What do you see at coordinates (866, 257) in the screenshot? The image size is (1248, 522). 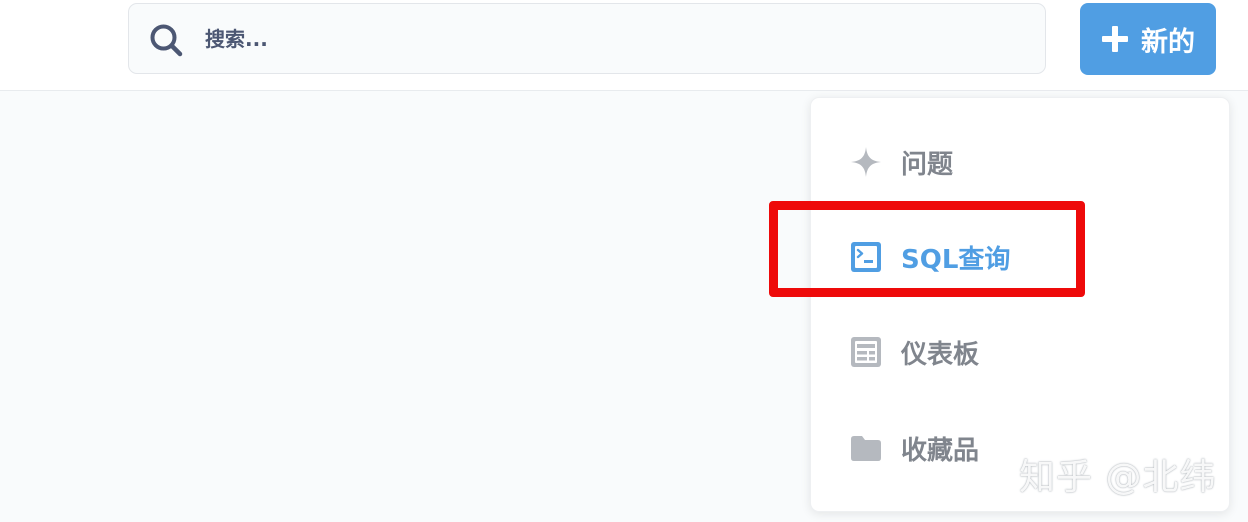 I see `terminal-icon` at bounding box center [866, 257].